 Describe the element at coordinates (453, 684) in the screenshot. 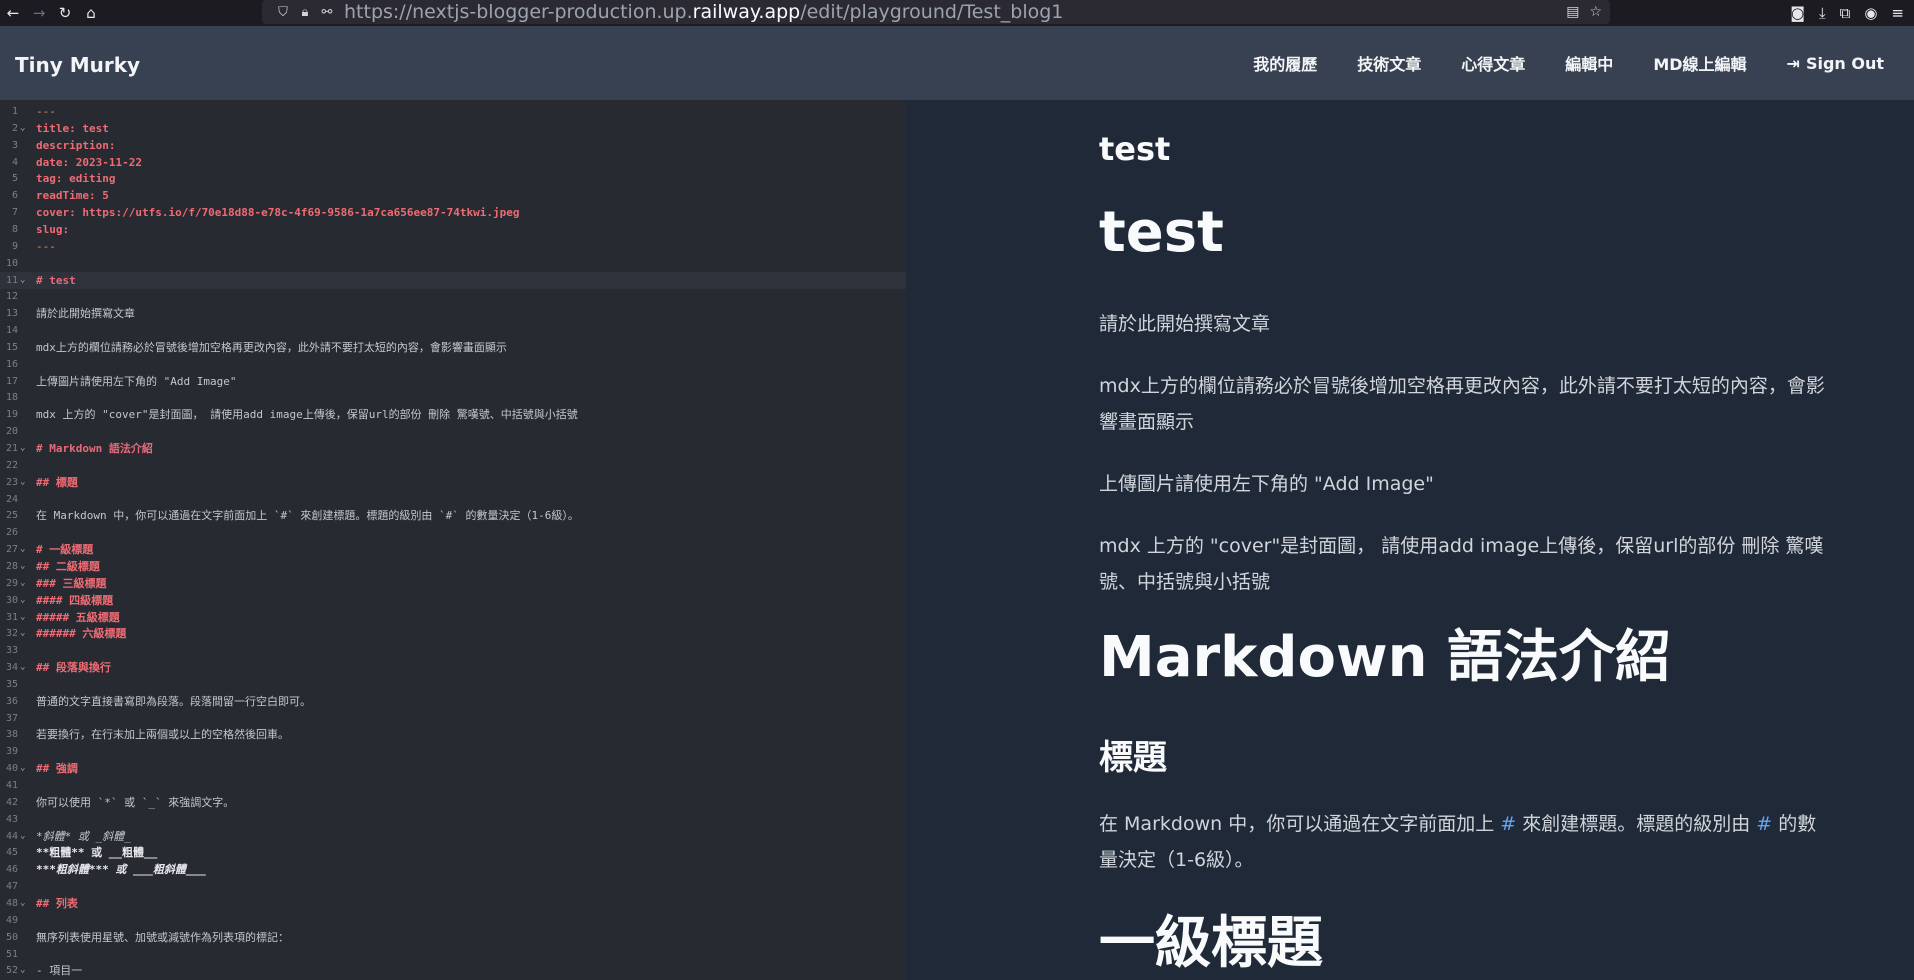

I see `editor-line: 35` at that location.